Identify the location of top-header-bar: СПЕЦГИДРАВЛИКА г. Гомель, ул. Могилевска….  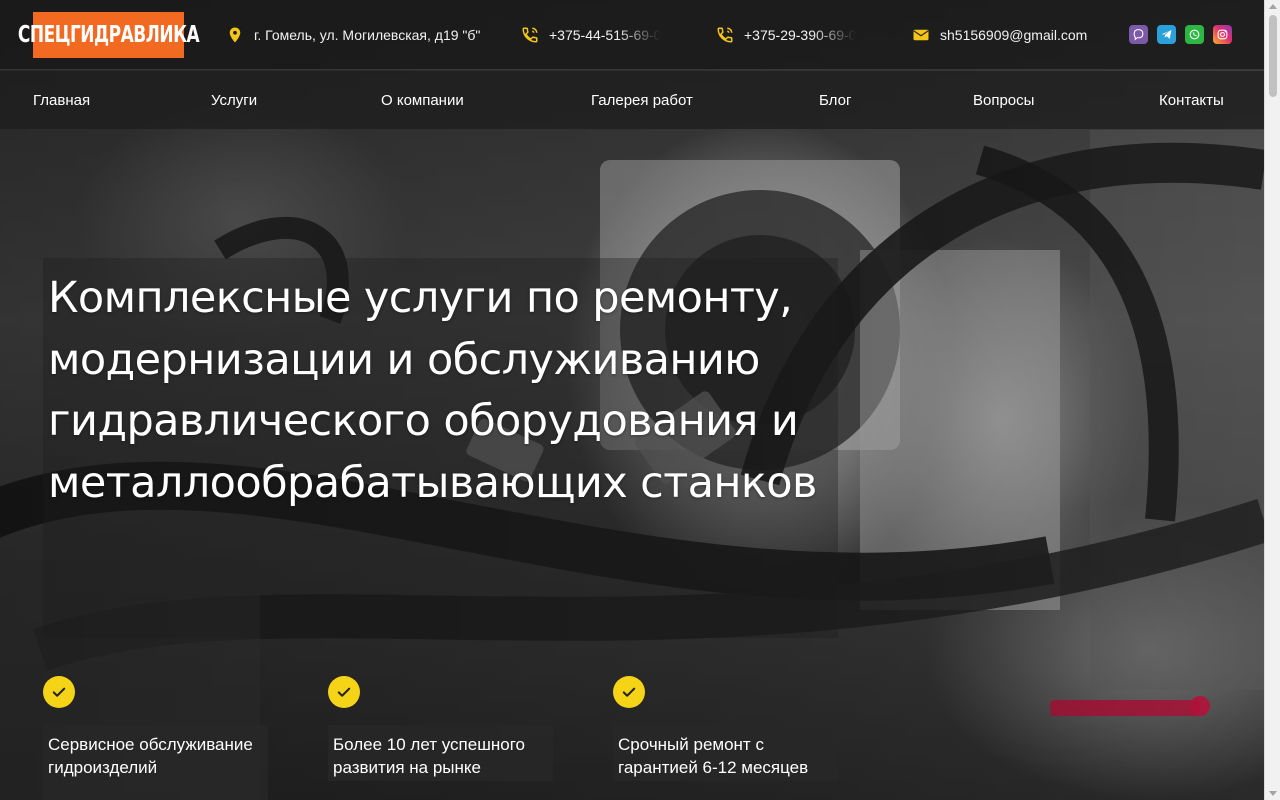
(632, 35).